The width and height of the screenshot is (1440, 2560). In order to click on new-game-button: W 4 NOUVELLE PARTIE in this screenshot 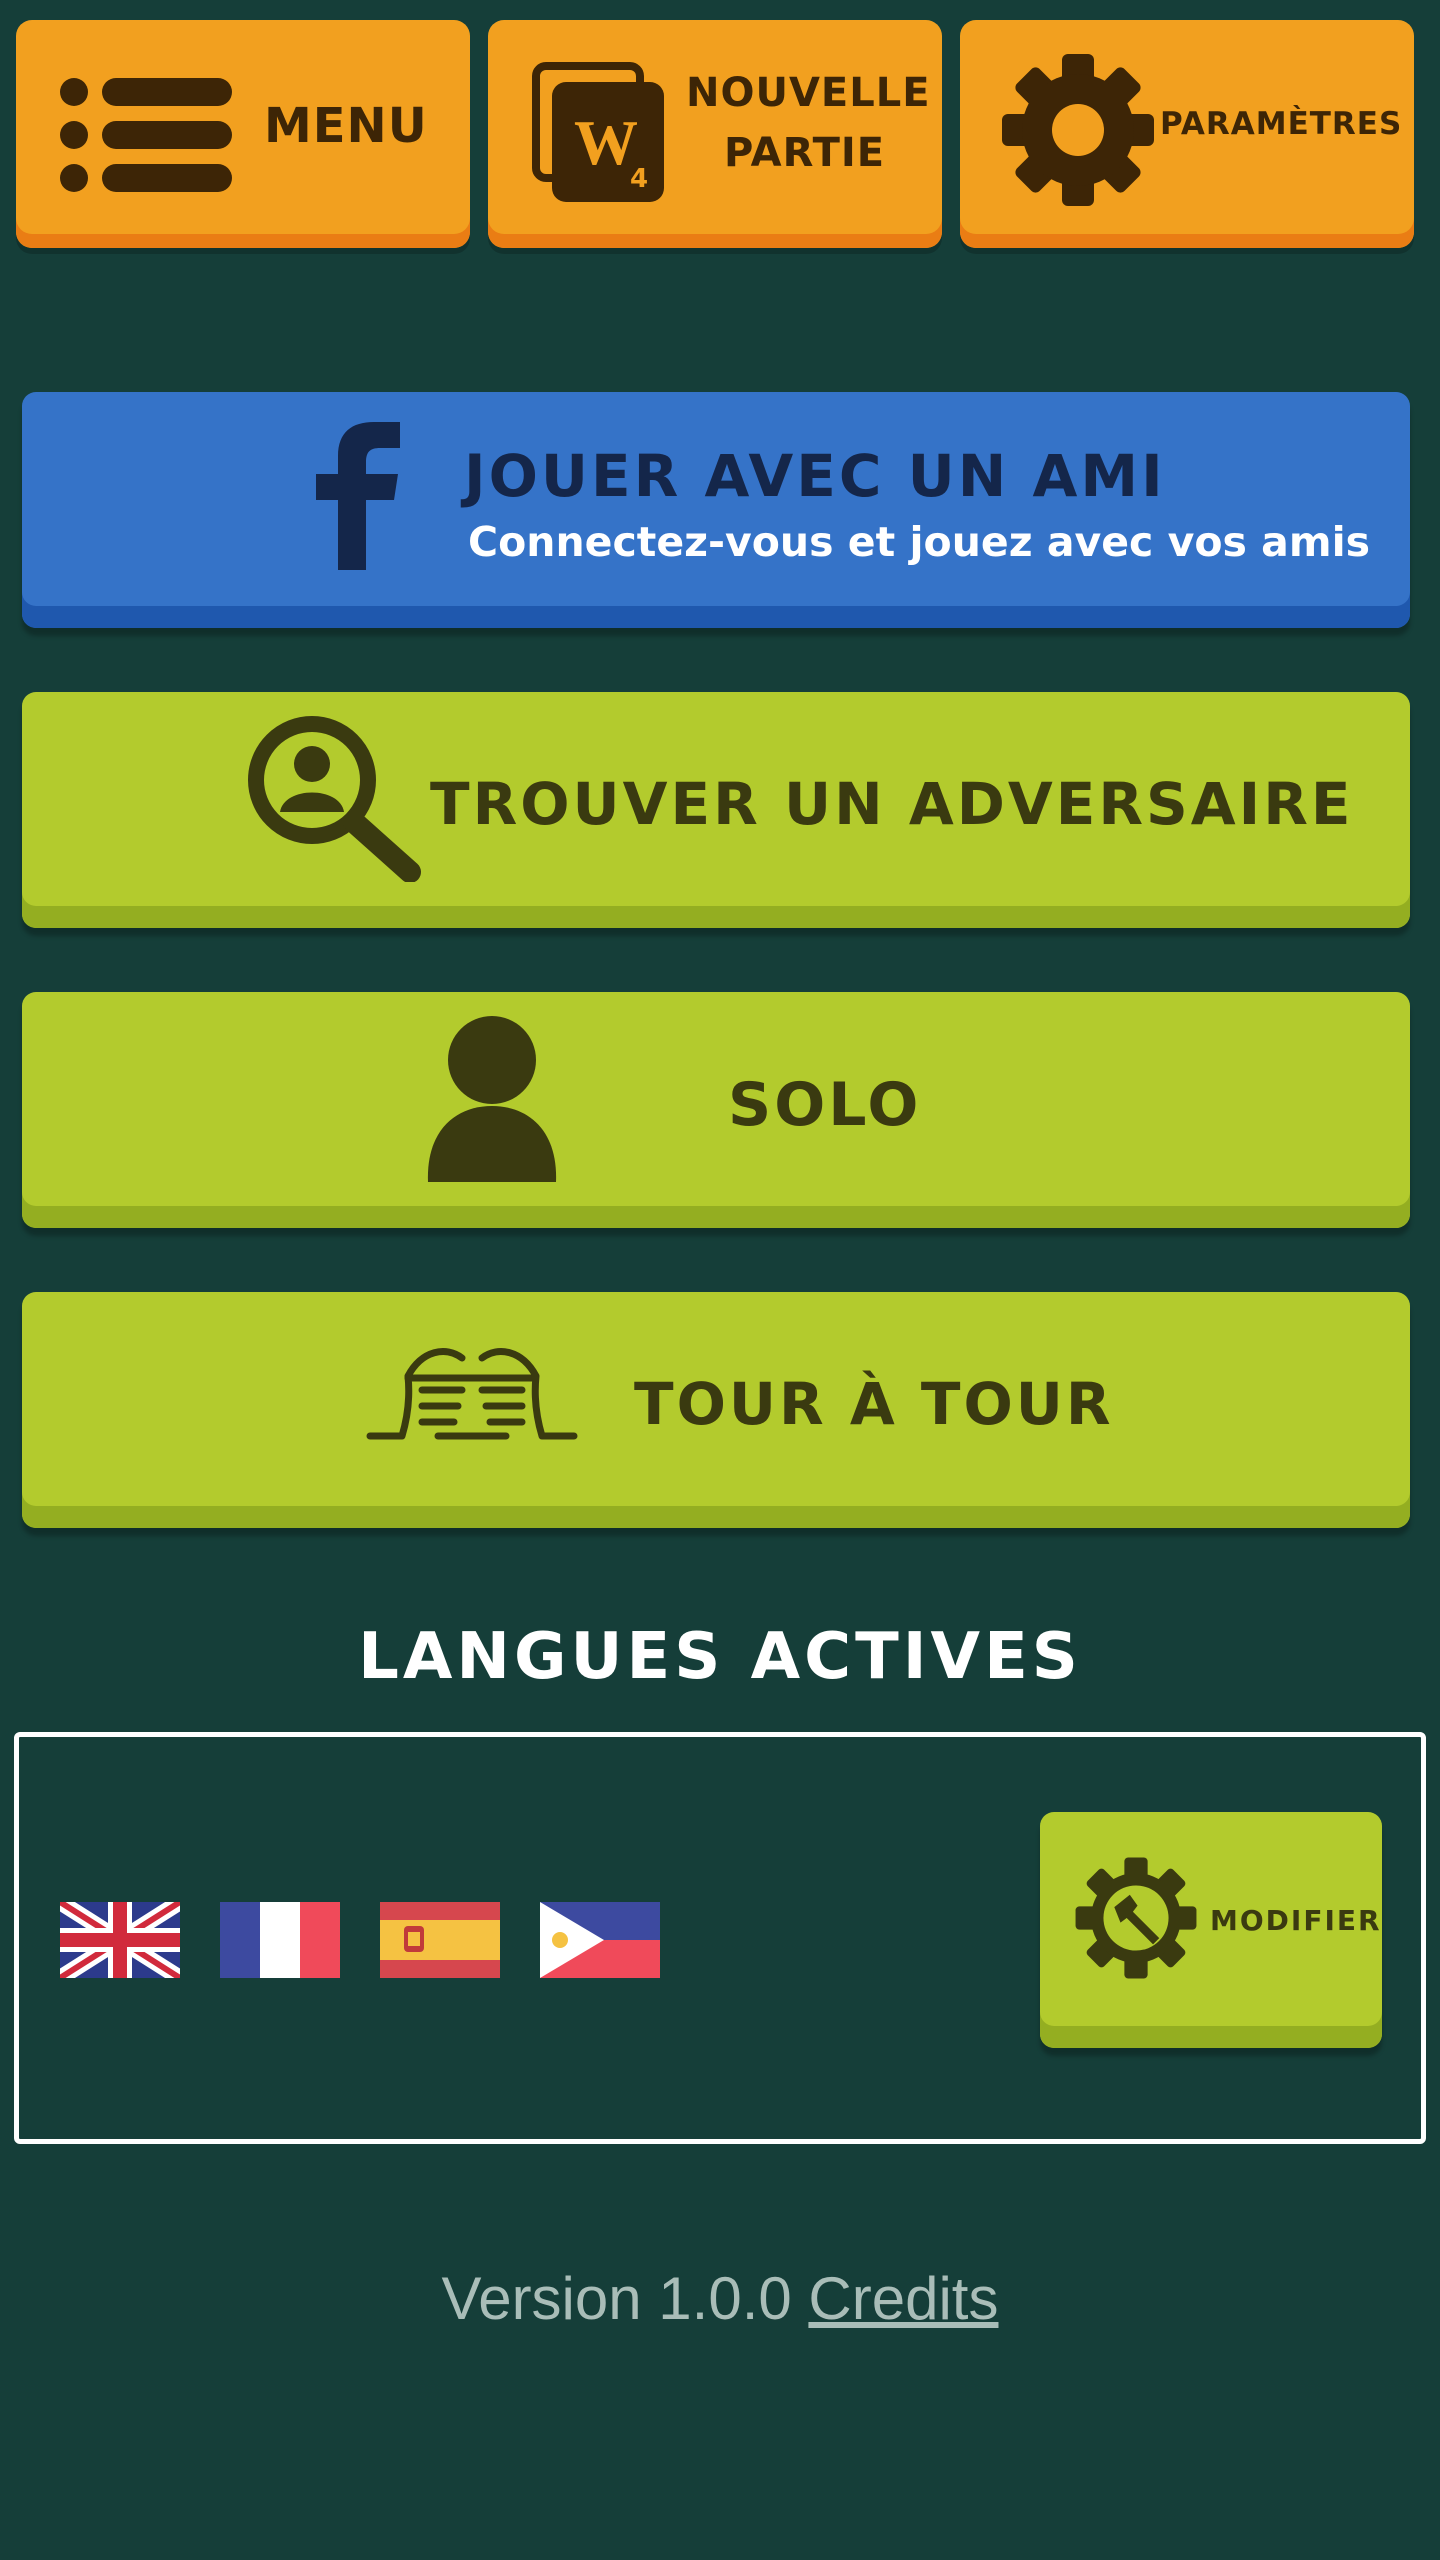, I will do `click(715, 134)`.